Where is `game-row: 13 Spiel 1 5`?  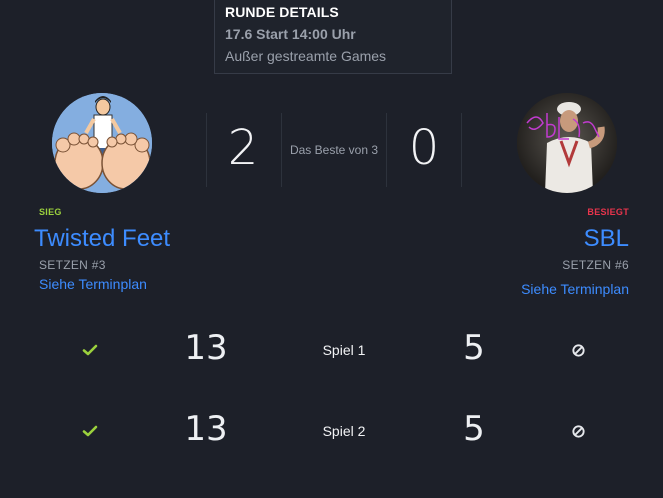
game-row: 13 Spiel 1 5 is located at coordinates (331, 350).